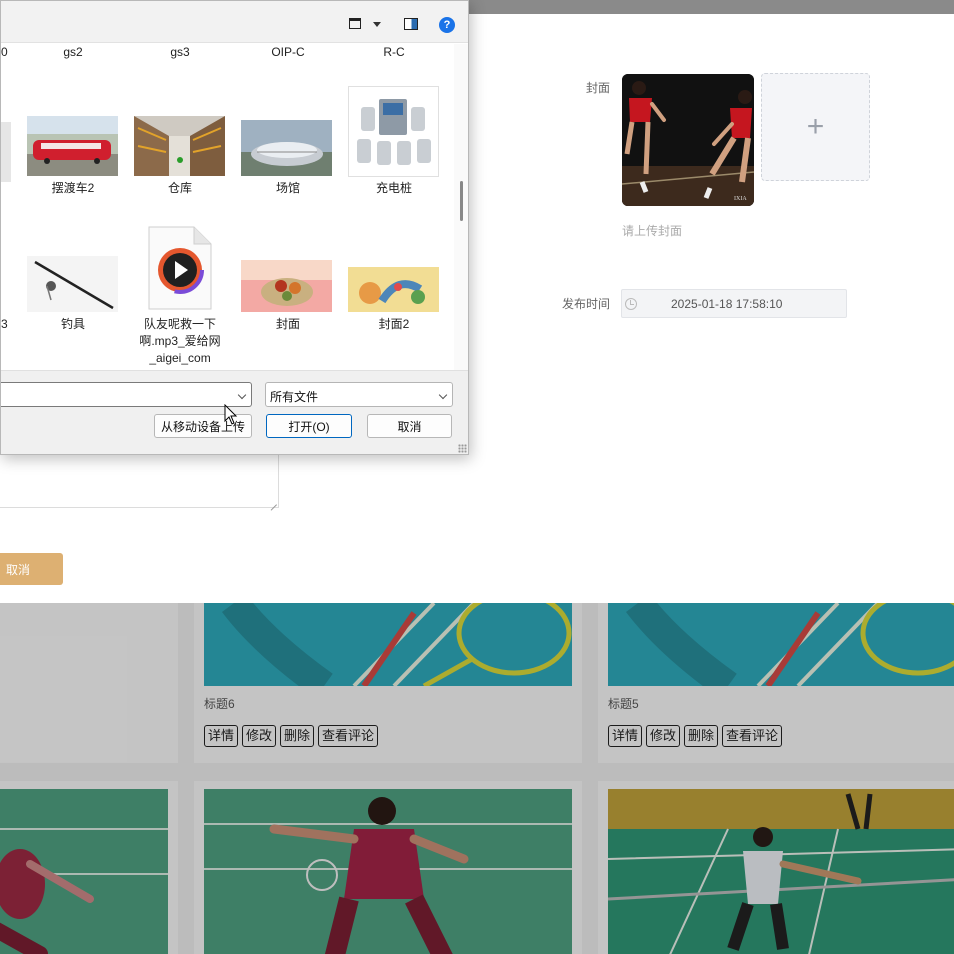  I want to click on resize-handle-icon, so click(272, 500).